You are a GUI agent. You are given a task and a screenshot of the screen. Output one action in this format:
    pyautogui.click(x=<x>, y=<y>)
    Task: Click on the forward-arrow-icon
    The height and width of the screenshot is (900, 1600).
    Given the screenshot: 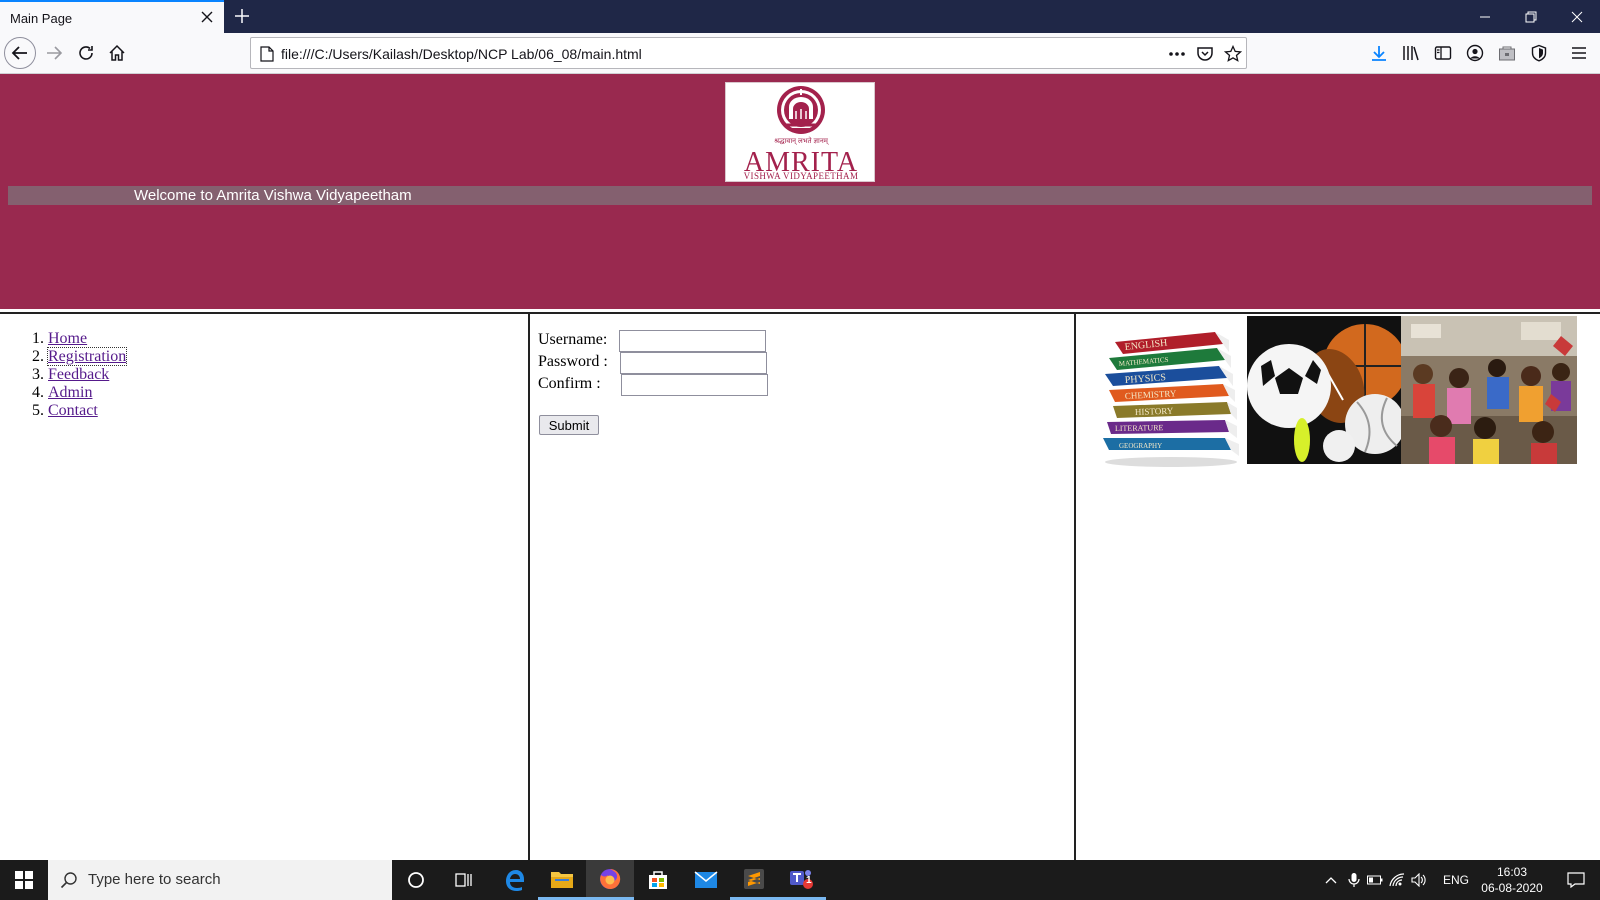 What is the action you would take?
    pyautogui.click(x=55, y=53)
    